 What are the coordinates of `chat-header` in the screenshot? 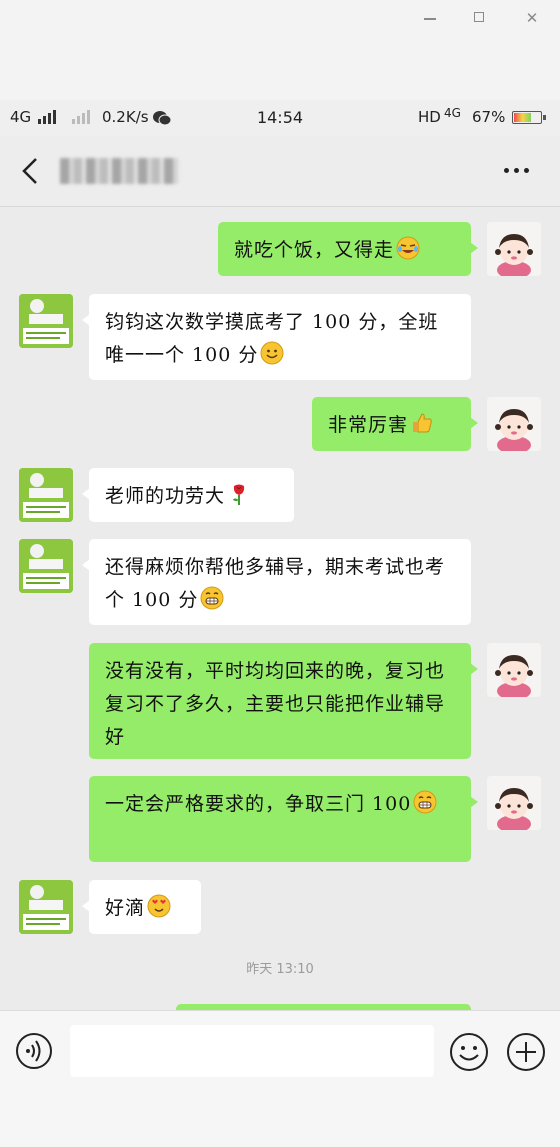 It's located at (280, 171).